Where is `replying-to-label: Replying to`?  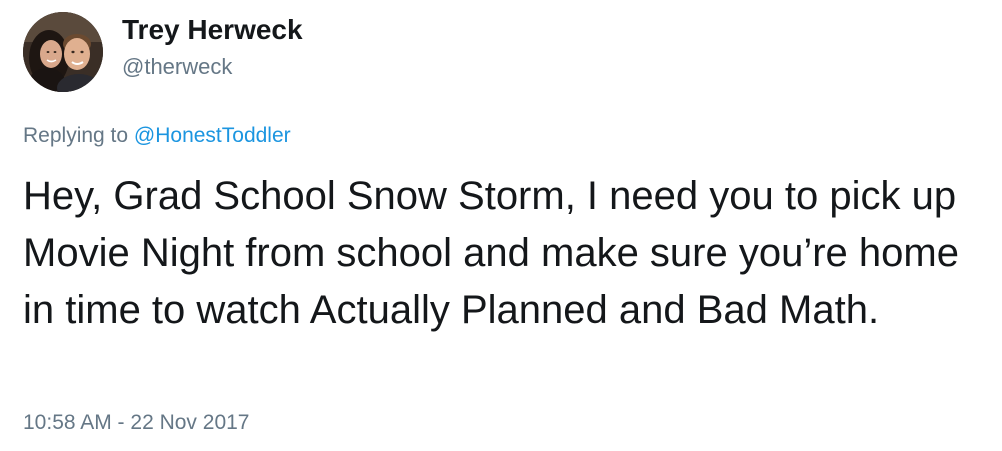 replying-to-label: Replying to is located at coordinates (76, 135).